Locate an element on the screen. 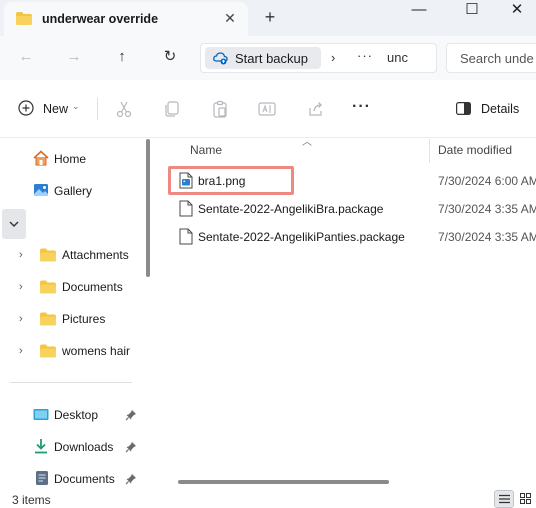 The image size is (536, 508). copy-icon is located at coordinates (172, 109).